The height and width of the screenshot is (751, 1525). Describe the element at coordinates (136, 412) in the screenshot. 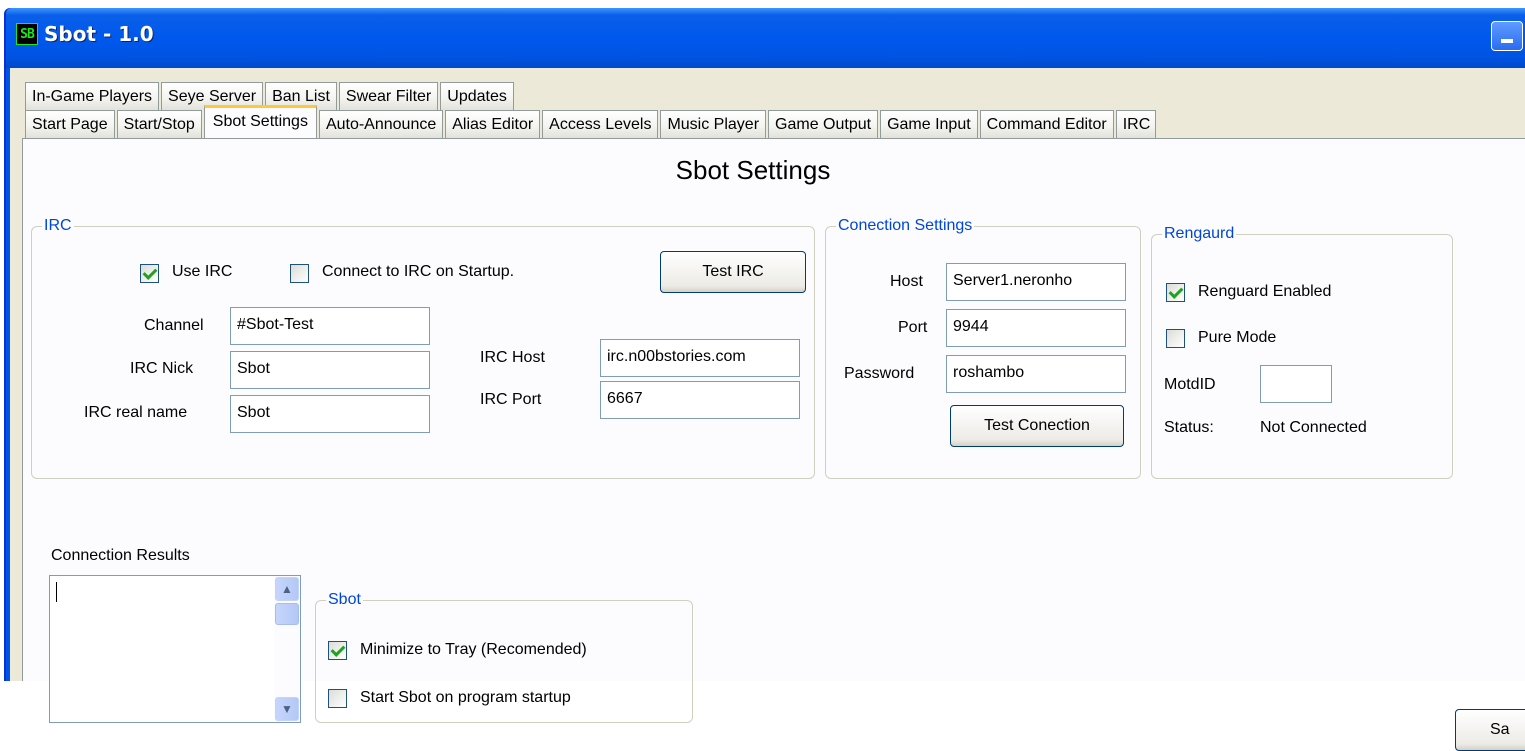

I see `irc-real-name-label: IRC real name` at that location.